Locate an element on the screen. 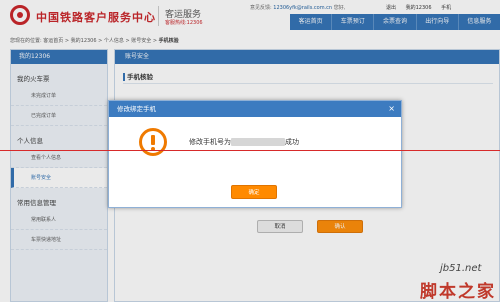  message-prefix: 修改手机号为 is located at coordinates (210, 142).